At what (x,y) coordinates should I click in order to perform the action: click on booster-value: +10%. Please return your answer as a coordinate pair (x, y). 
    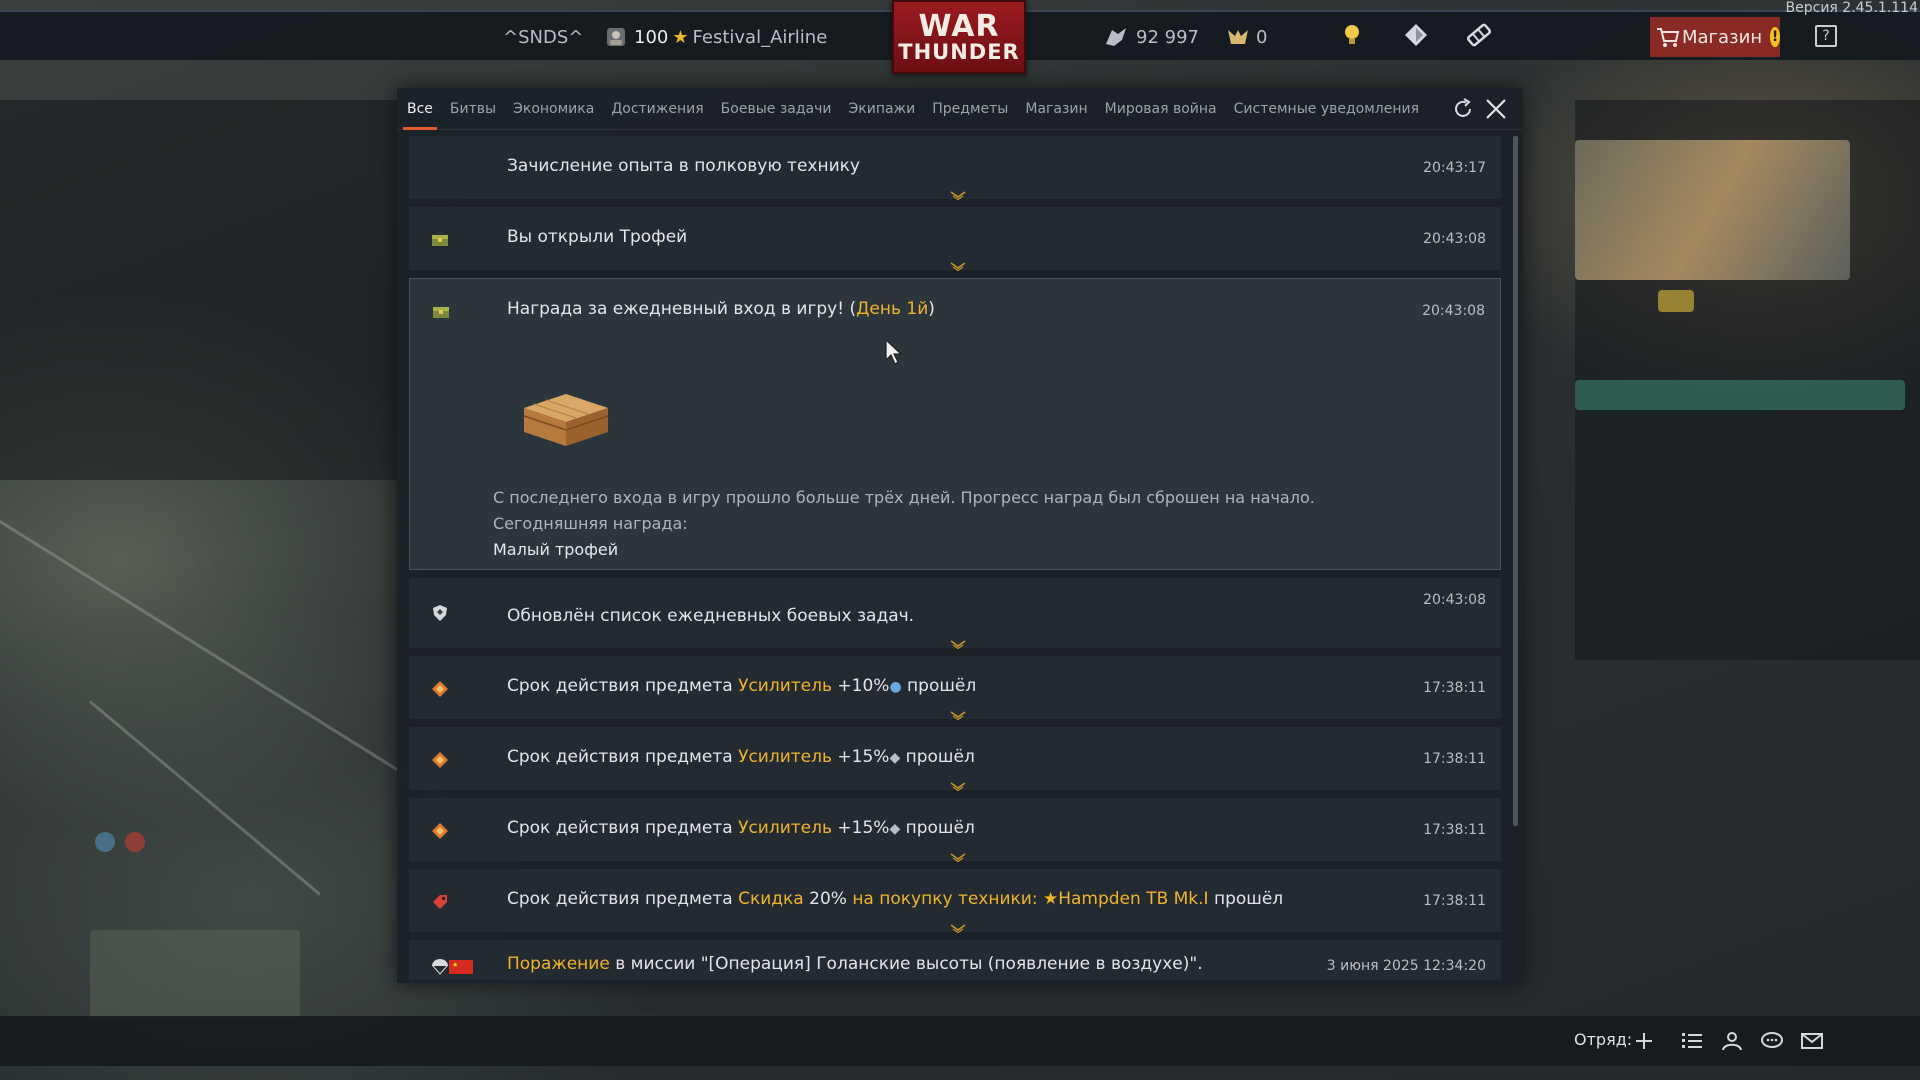
    Looking at the image, I should click on (861, 686).